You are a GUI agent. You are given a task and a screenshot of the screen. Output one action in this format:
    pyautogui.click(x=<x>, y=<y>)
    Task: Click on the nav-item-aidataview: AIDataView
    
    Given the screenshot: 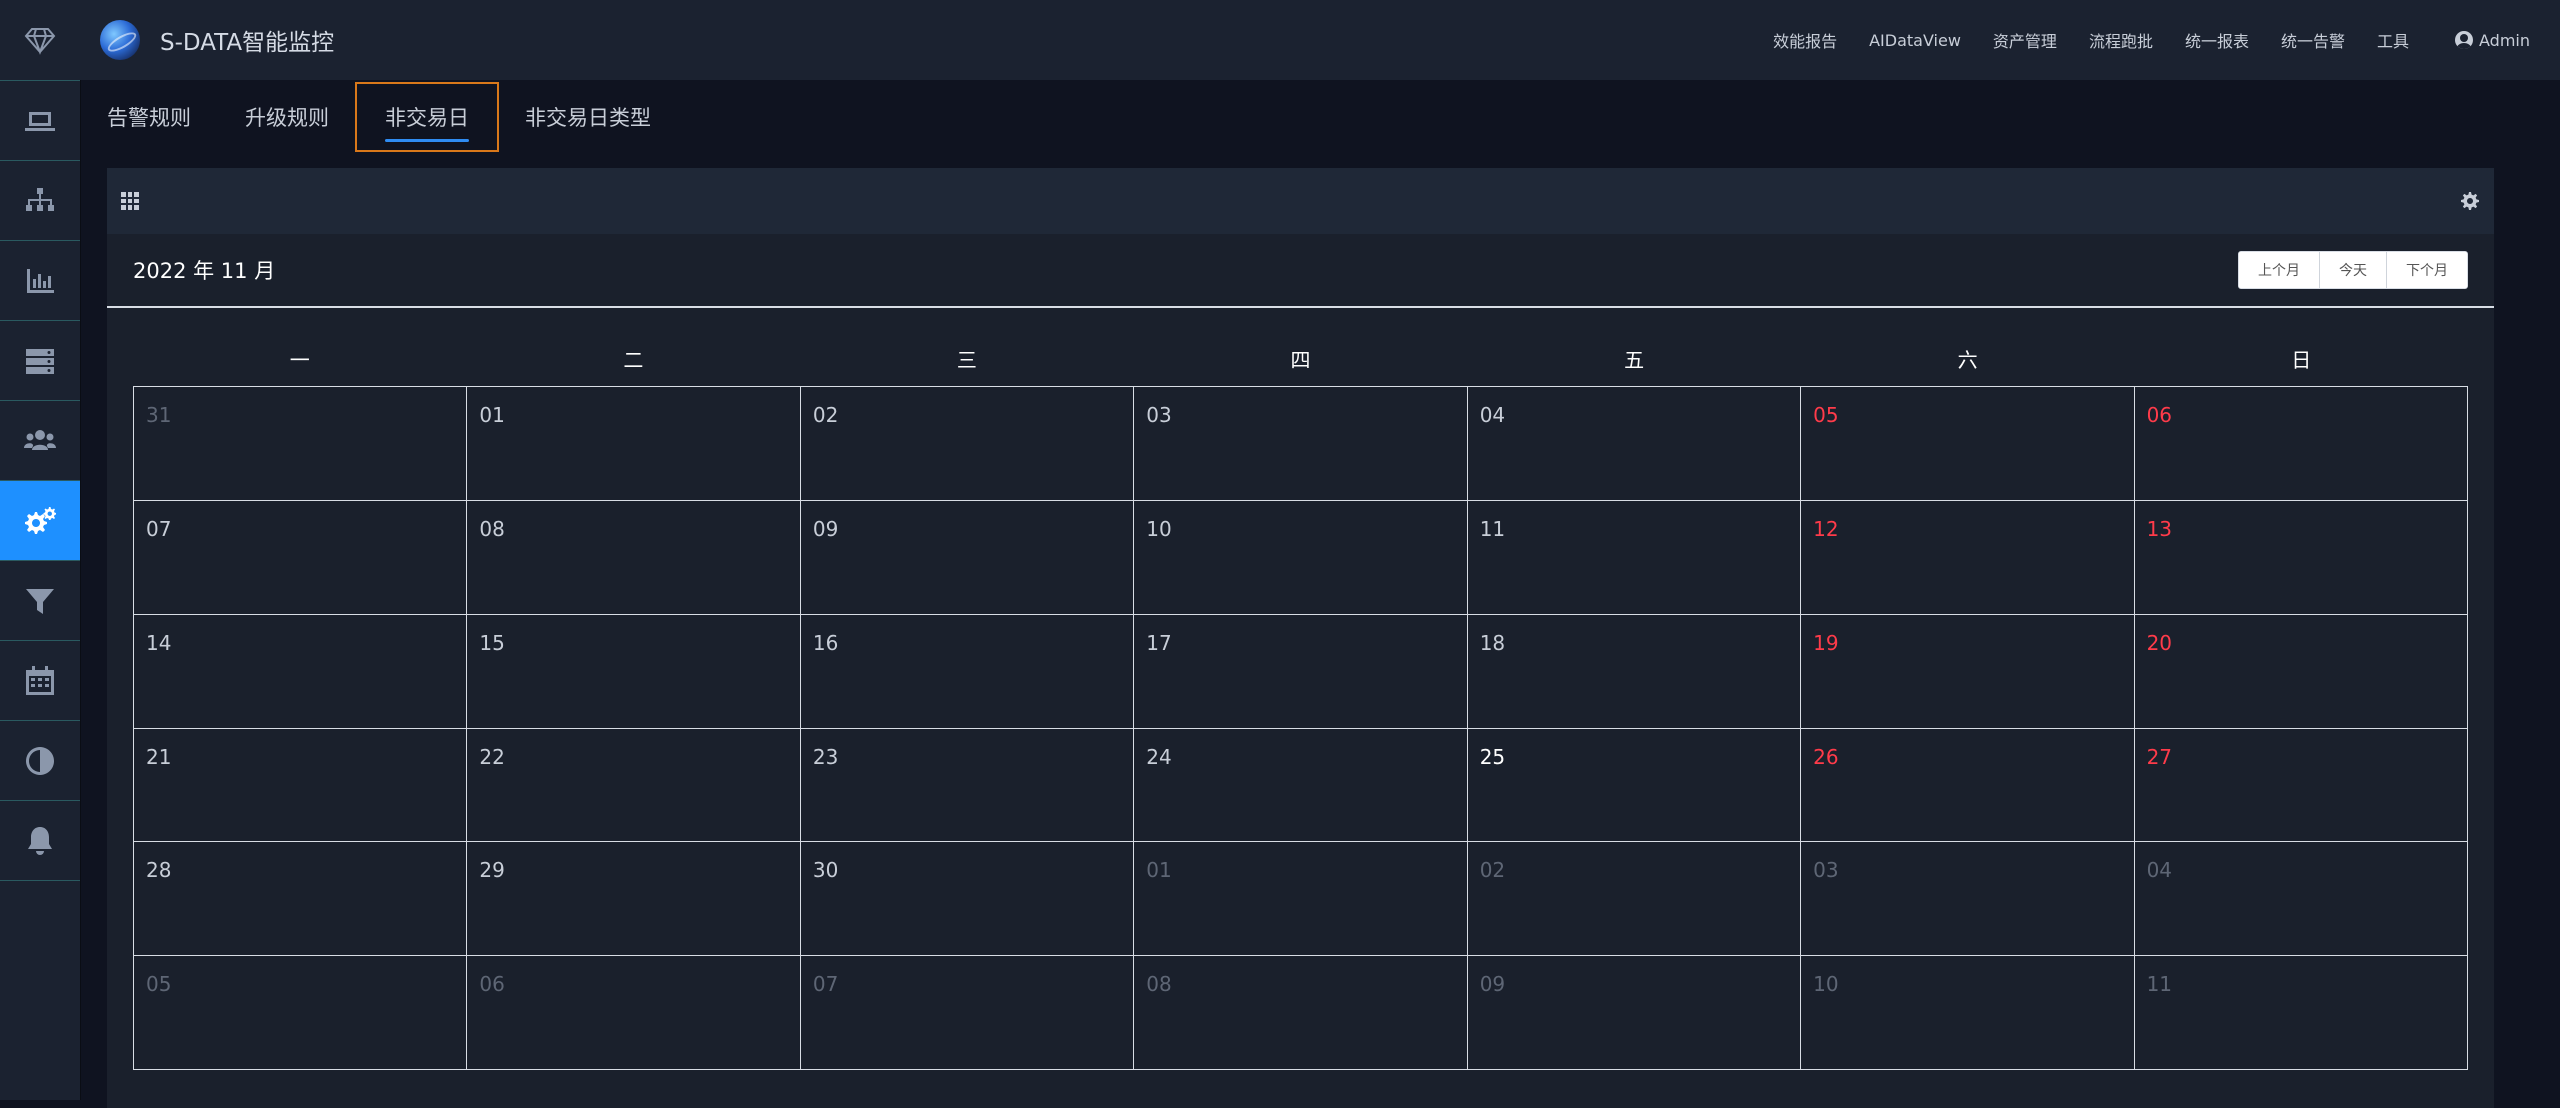 What is the action you would take?
    pyautogui.click(x=1915, y=40)
    